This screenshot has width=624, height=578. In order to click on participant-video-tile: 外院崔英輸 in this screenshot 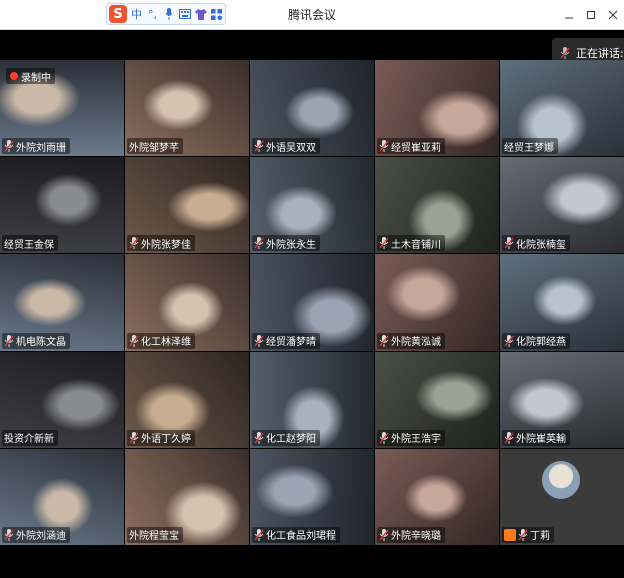, I will do `click(562, 399)`.